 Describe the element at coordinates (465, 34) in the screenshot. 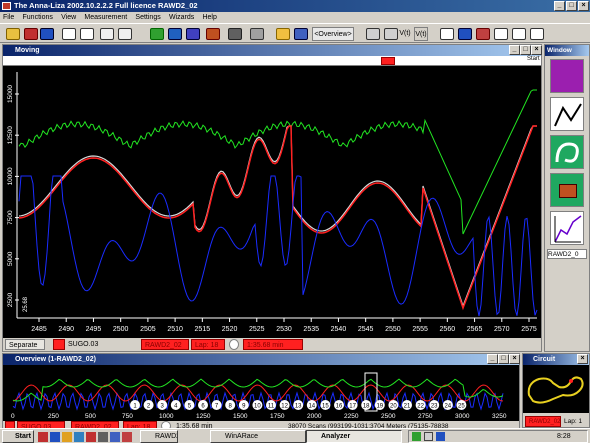

I see `help-icon` at that location.